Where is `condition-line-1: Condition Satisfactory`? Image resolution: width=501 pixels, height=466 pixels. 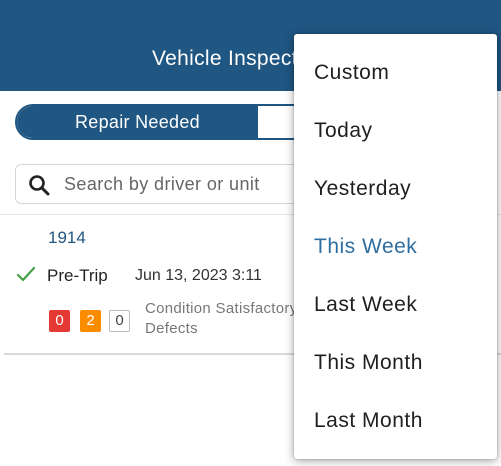
condition-line-1: Condition Satisfactory is located at coordinates (221, 308).